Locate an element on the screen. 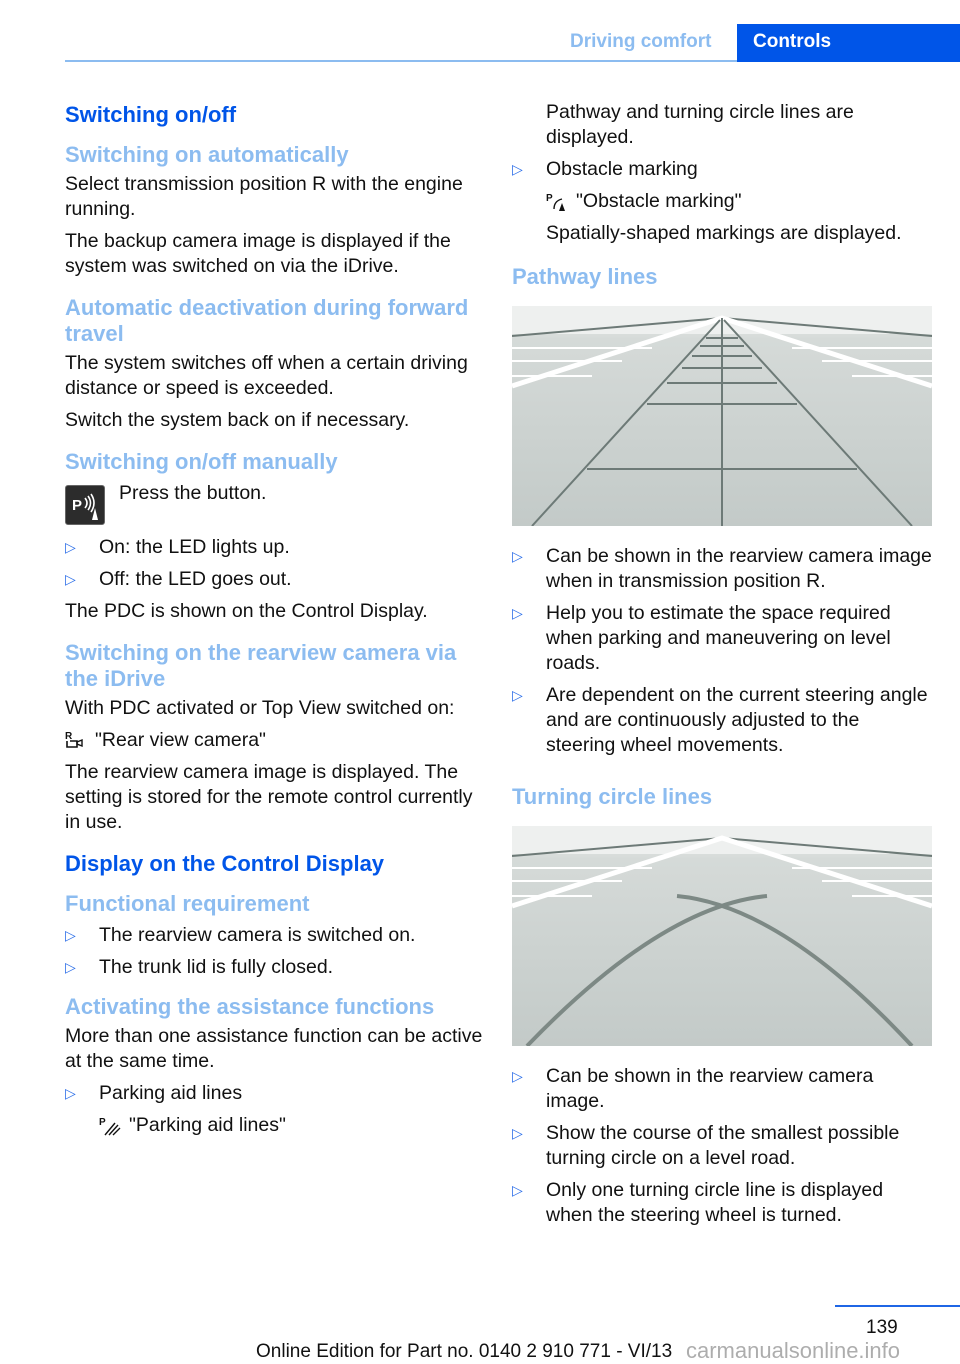  obstacle-marking-icon: P is located at coordinates (555, 202).